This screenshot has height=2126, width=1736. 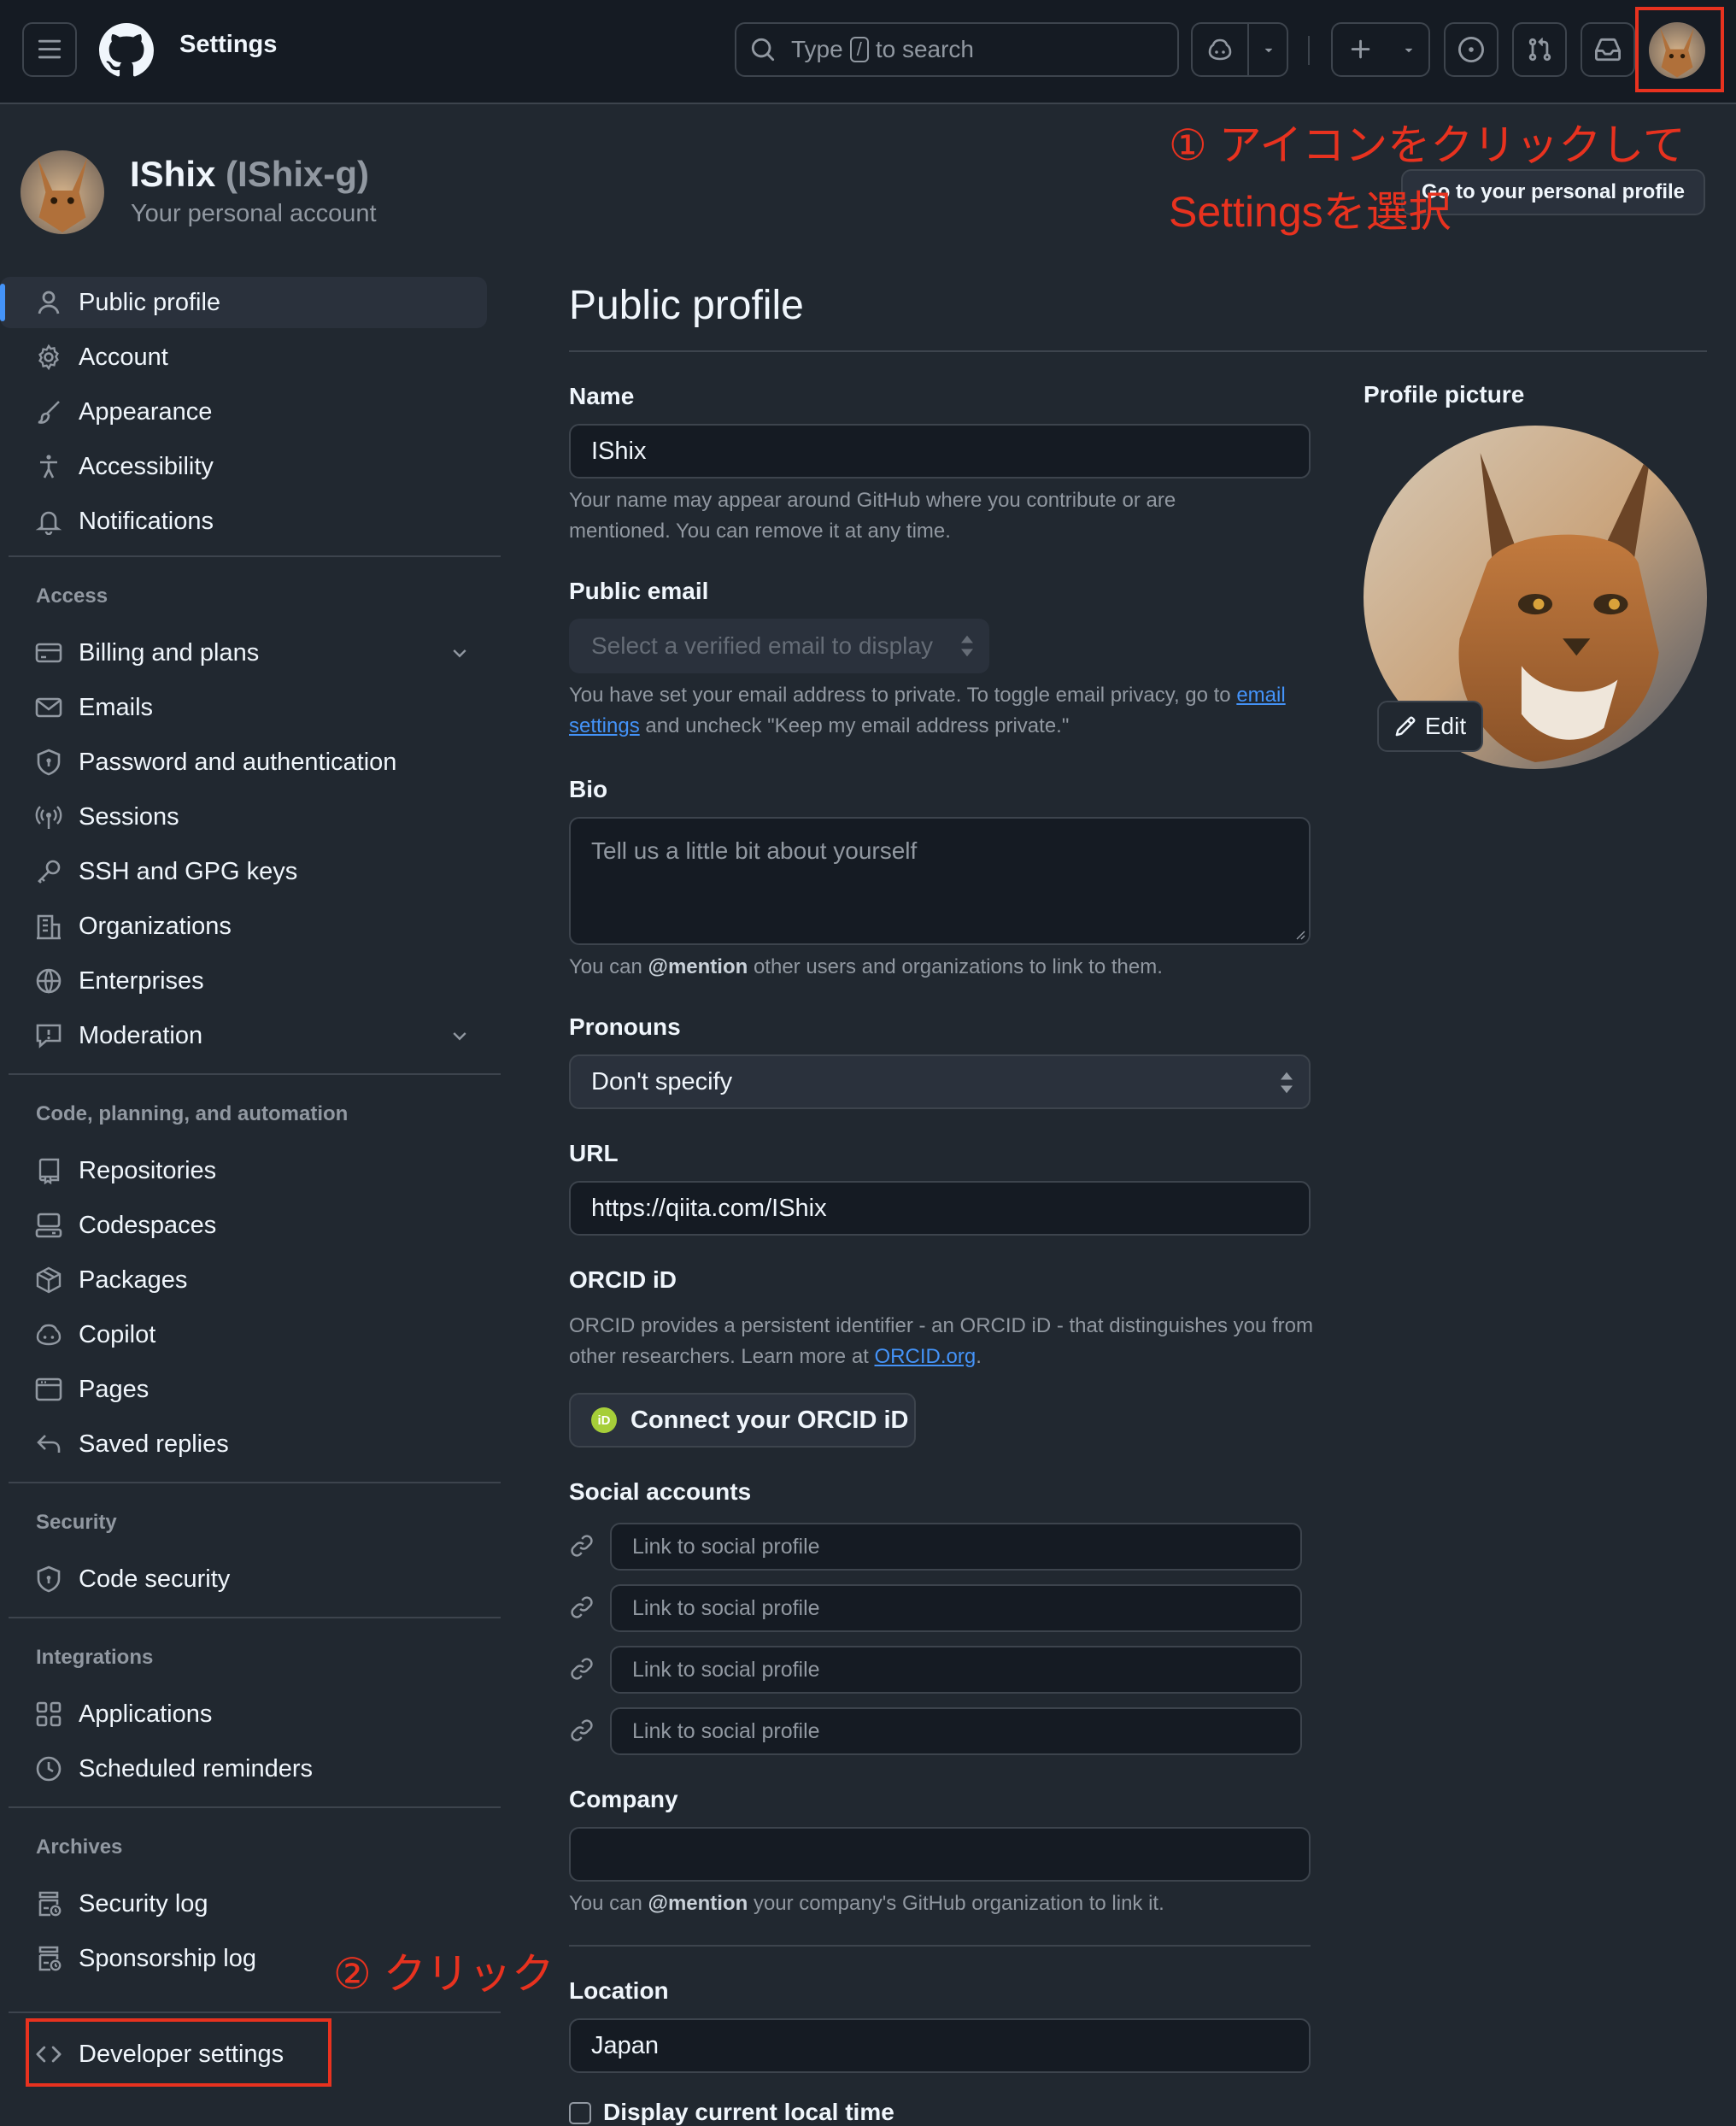 What do you see at coordinates (940, 2045) in the screenshot?
I see `location-input: Japan` at bounding box center [940, 2045].